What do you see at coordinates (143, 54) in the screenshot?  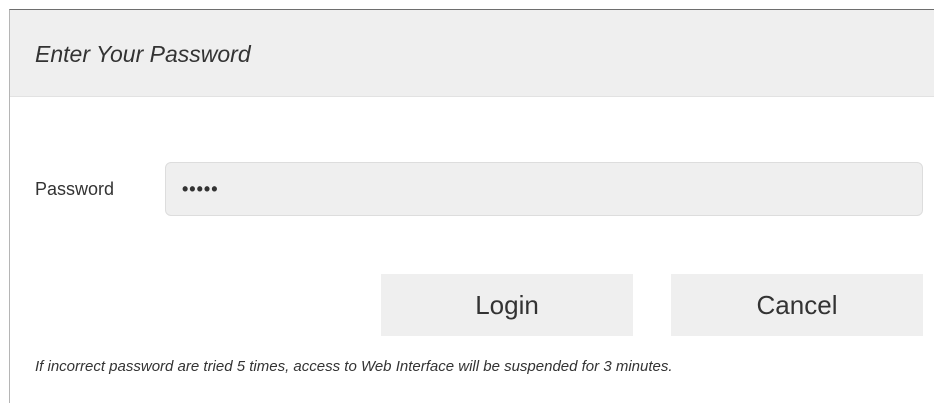 I see `dialog-title: Enter Your Password` at bounding box center [143, 54].